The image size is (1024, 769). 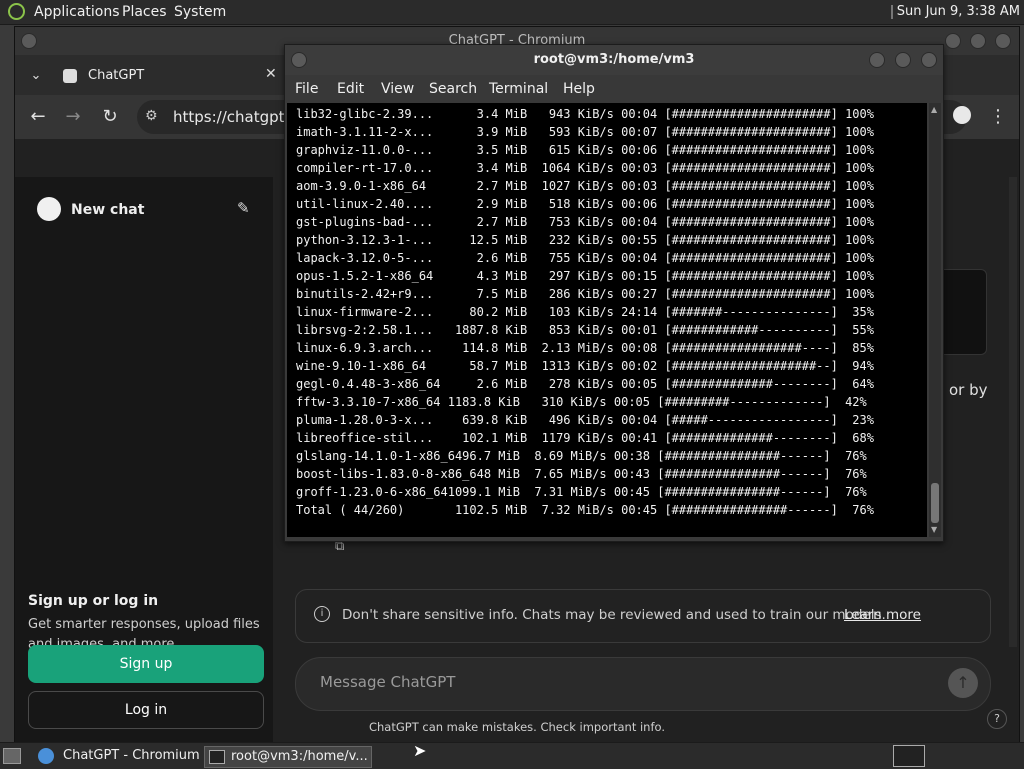 What do you see at coordinates (144, 12) in the screenshot?
I see `places-menu: Places` at bounding box center [144, 12].